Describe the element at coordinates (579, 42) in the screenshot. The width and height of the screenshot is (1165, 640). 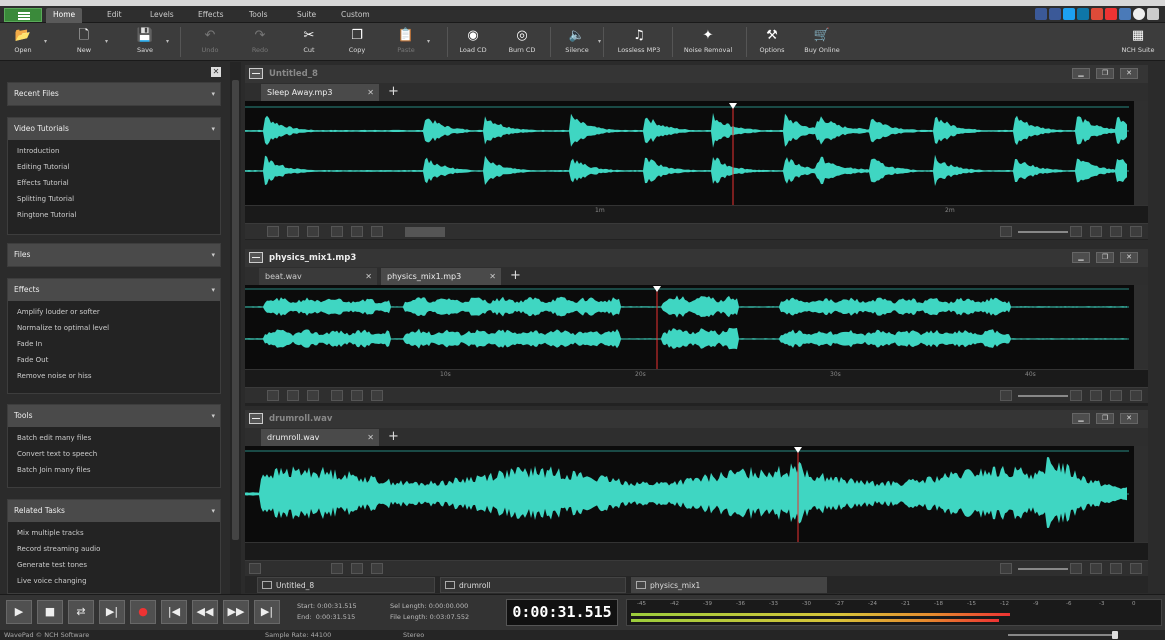
I see `silence-button: 🔈 Silence ▾` at that location.